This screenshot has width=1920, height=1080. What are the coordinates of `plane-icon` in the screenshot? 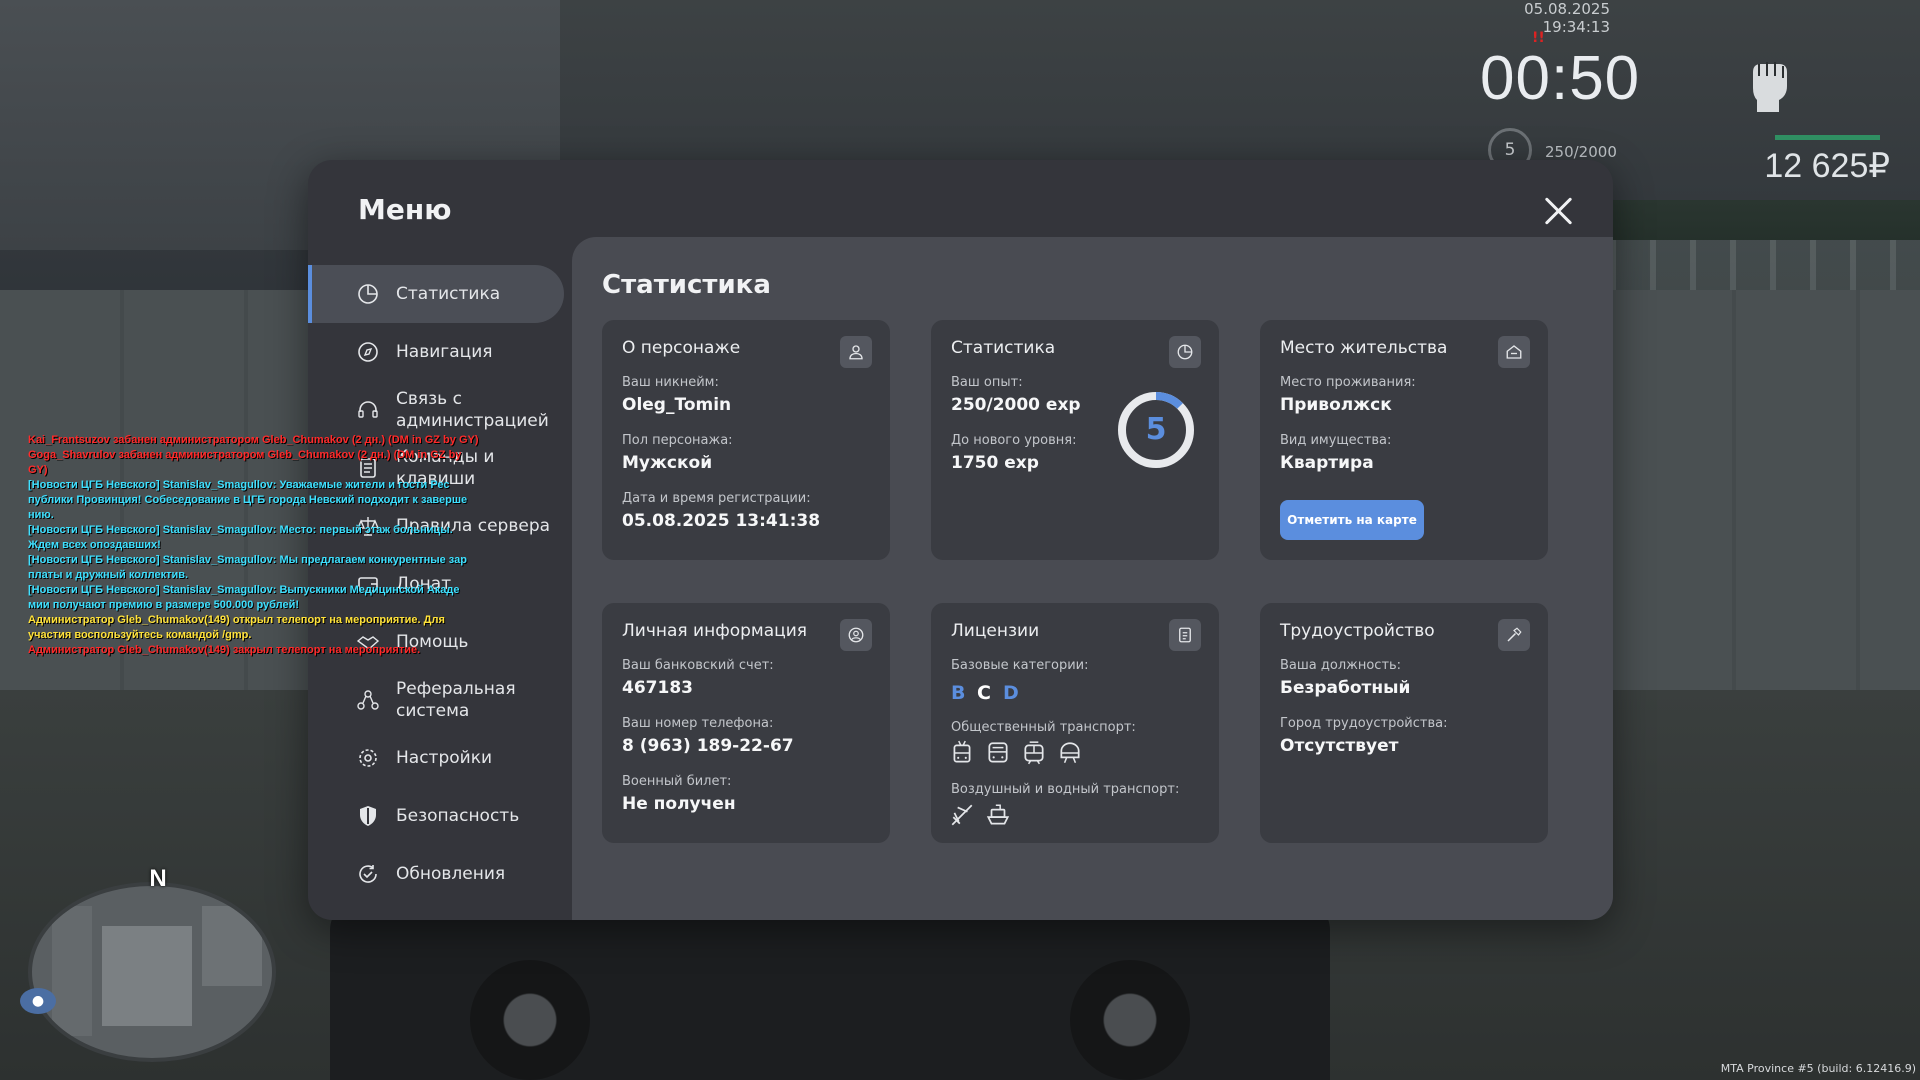 It's located at (962, 815).